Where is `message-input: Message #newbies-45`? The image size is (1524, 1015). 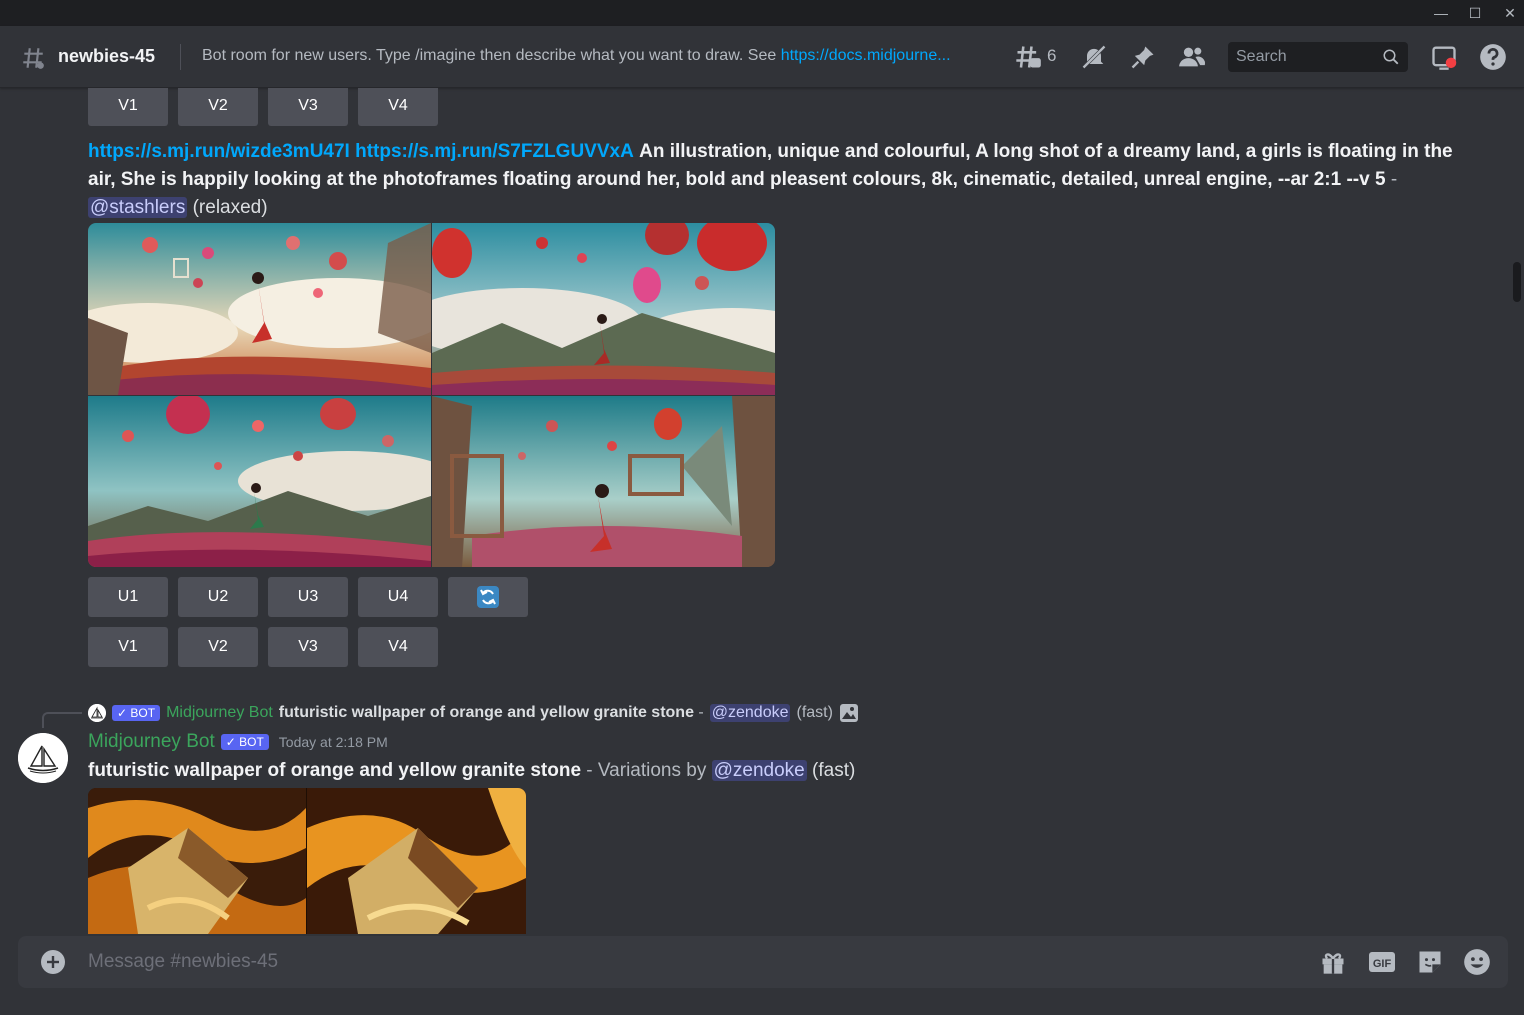
message-input: Message #newbies-45 is located at coordinates (183, 962).